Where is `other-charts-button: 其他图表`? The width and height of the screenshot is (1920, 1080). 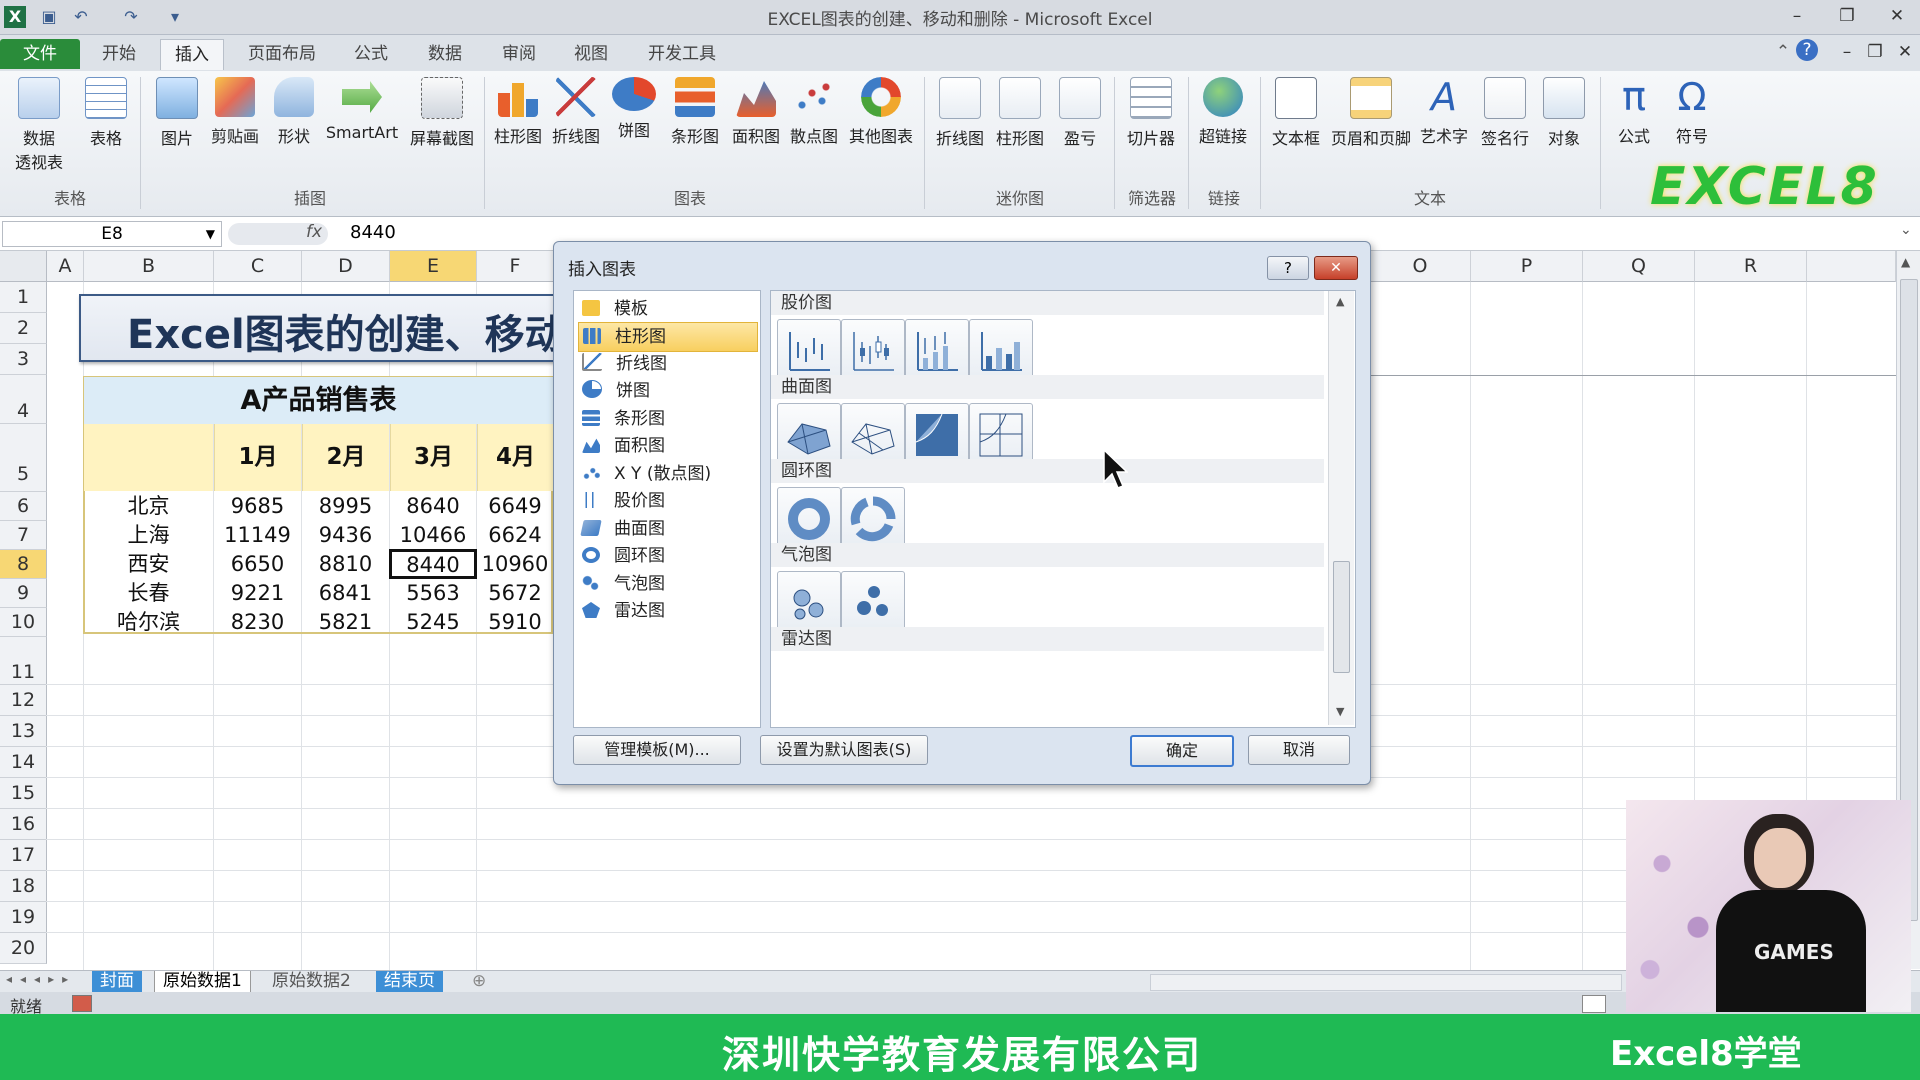 other-charts-button: 其他图表 is located at coordinates (881, 112).